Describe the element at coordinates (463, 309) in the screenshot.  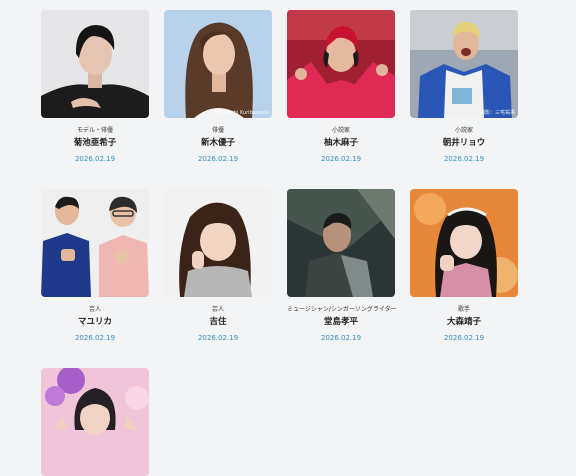
I see `guest-occupation: 歌手` at that location.